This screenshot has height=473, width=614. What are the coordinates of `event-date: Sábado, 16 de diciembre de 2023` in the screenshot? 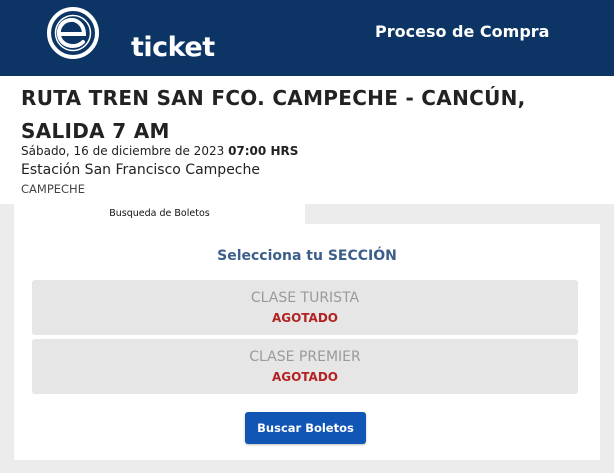 It's located at (123, 151).